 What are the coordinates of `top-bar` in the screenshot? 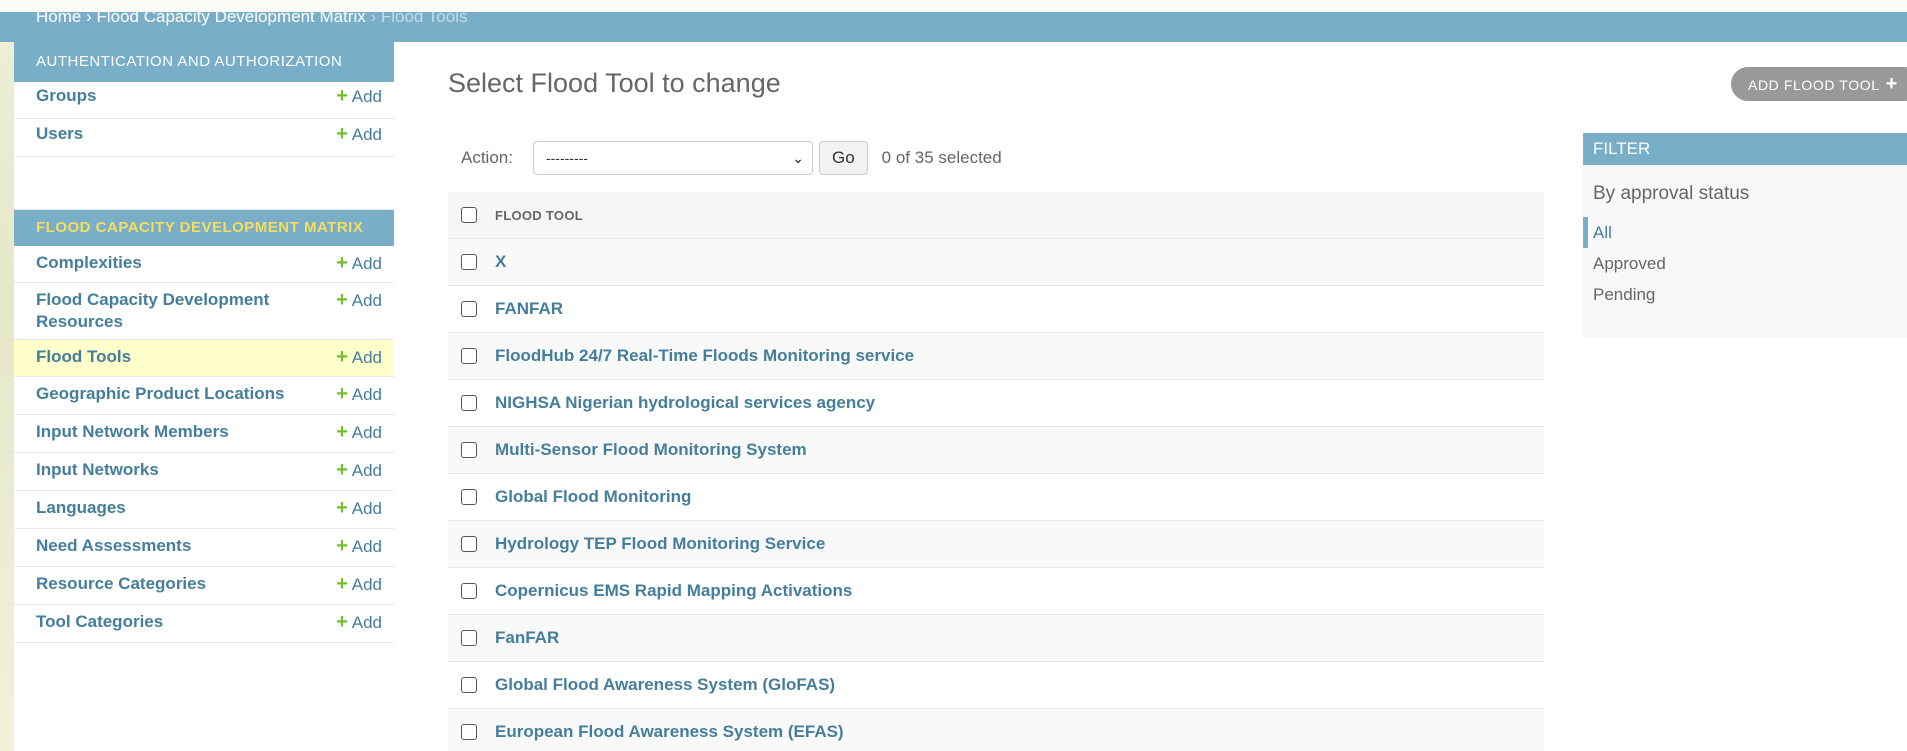 It's located at (953, 6).